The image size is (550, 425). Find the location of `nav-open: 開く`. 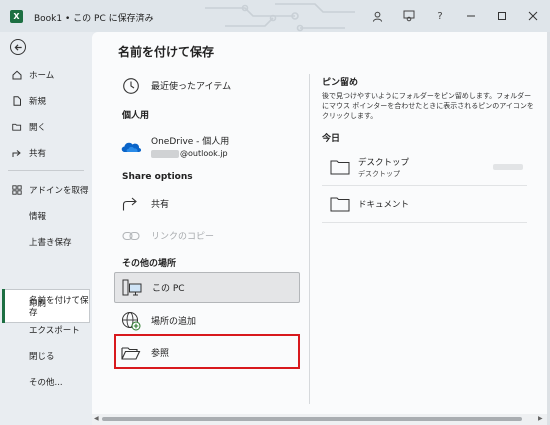

nav-open: 開く is located at coordinates (46, 127).